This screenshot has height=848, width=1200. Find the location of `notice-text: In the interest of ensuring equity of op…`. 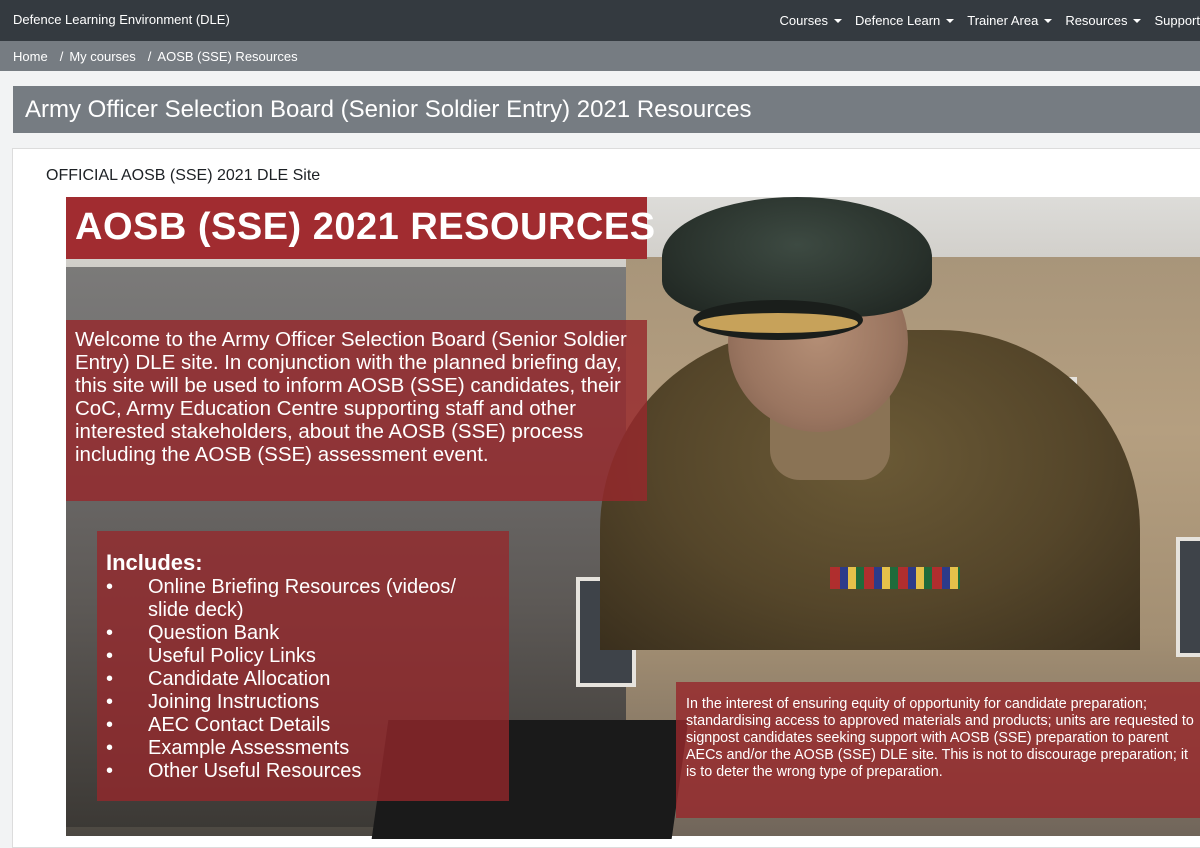

notice-text: In the interest of ensuring equity of op… is located at coordinates (940, 738).